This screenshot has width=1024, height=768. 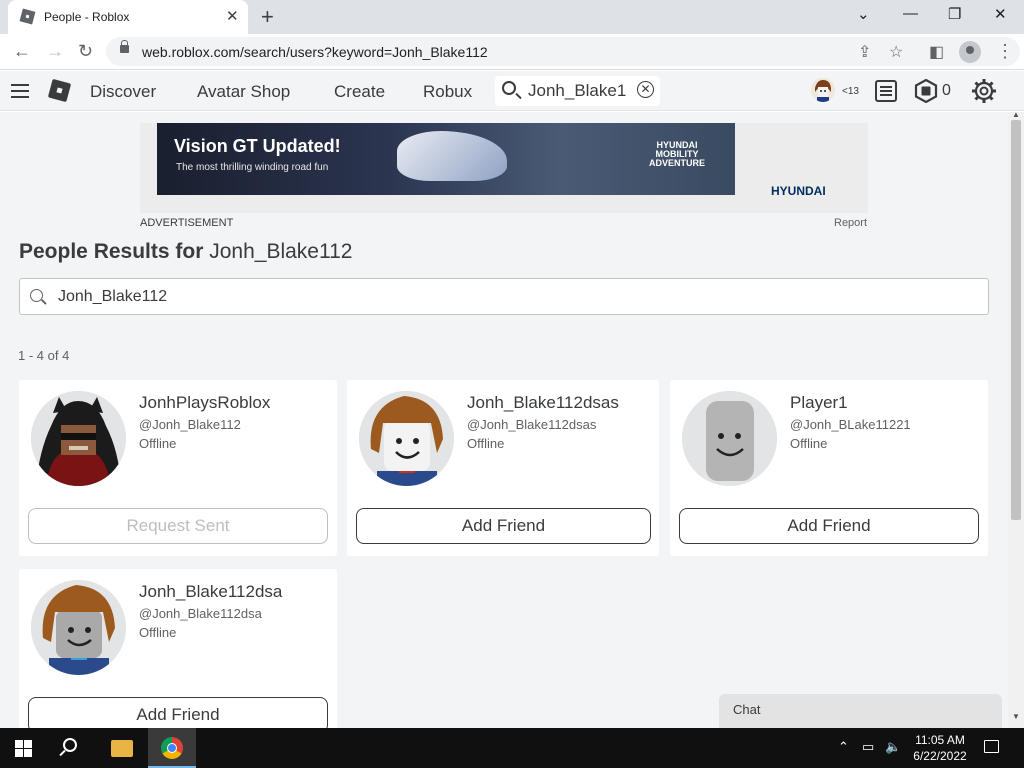 I want to click on advertisement-label: ADVERTISEMENT, so click(x=187, y=223).